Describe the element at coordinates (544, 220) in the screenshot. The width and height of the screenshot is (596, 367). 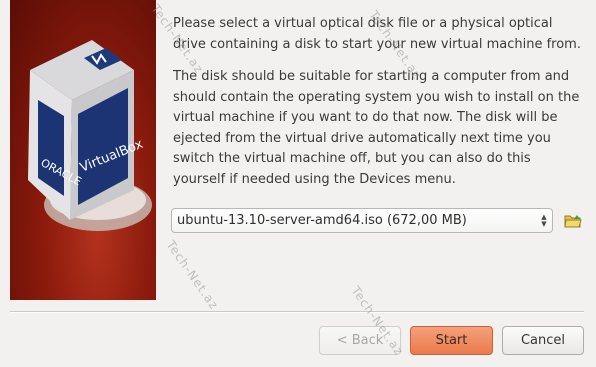
I see `spinner-arrows-icon: ▲ ▼` at that location.